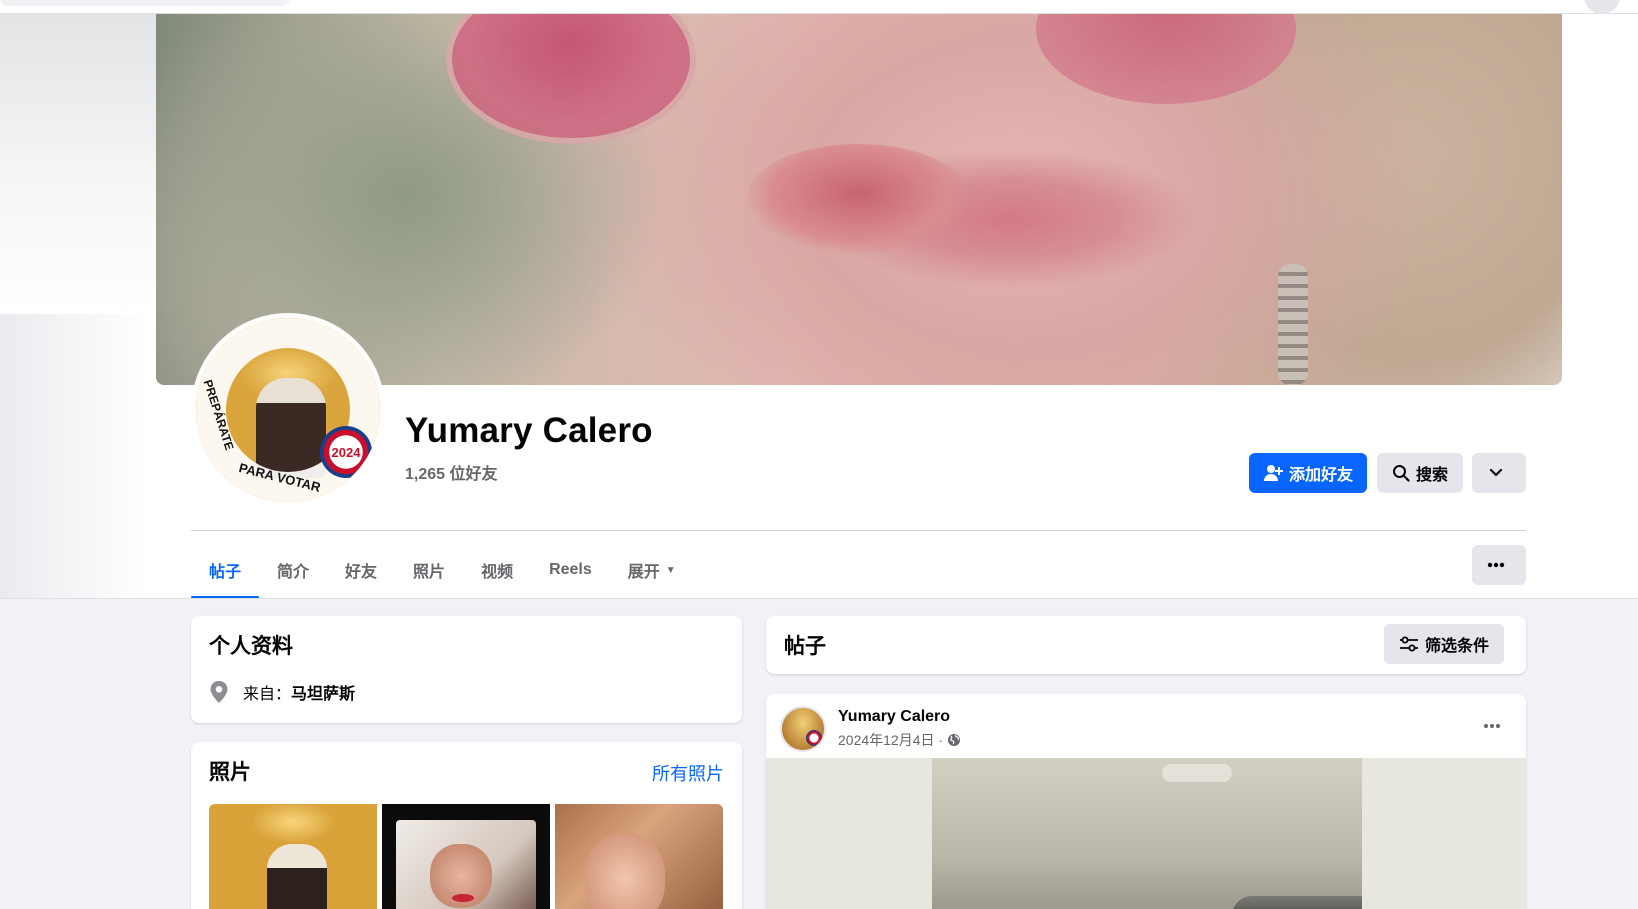 The height and width of the screenshot is (909, 1638). I want to click on tab-about: 简介, so click(293, 570).